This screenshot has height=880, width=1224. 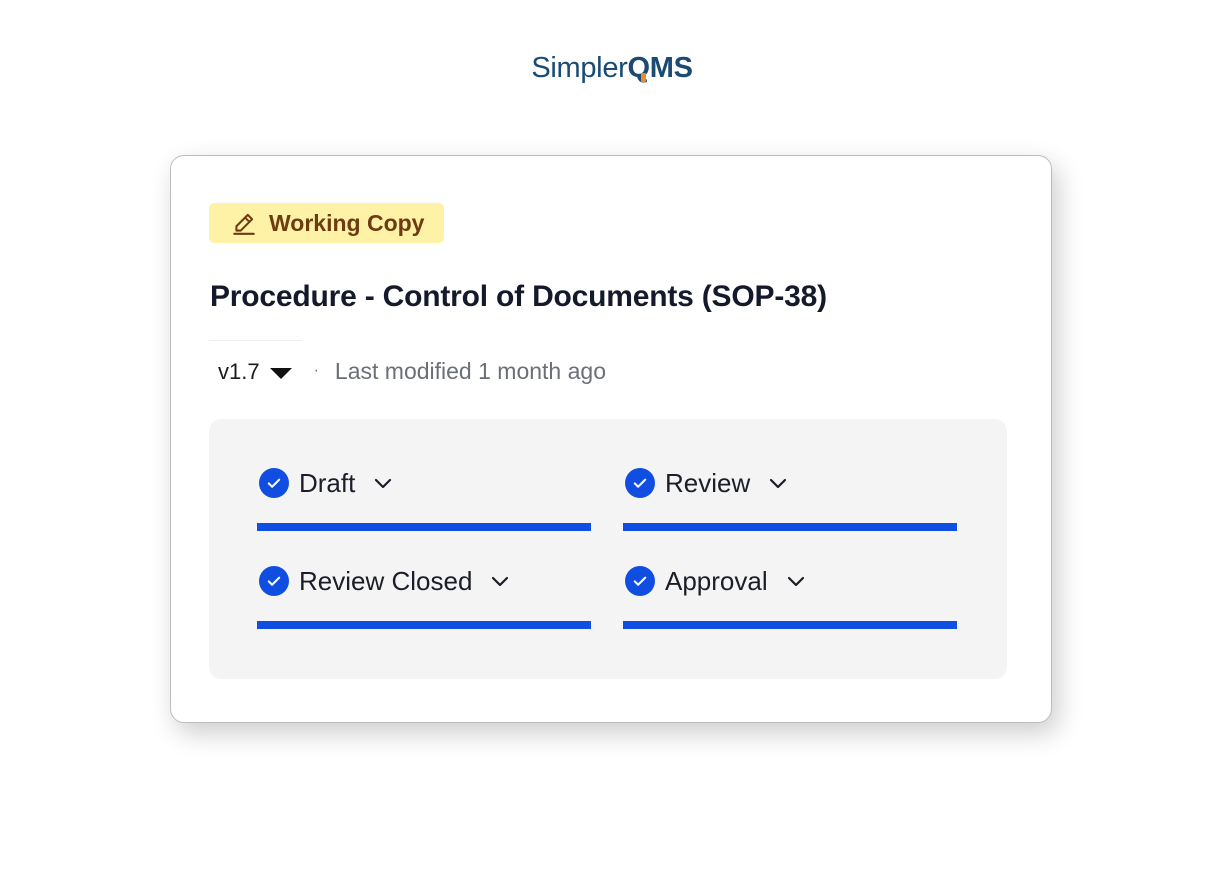 I want to click on last-modified-text: Last modified 1 month ago, so click(x=470, y=370).